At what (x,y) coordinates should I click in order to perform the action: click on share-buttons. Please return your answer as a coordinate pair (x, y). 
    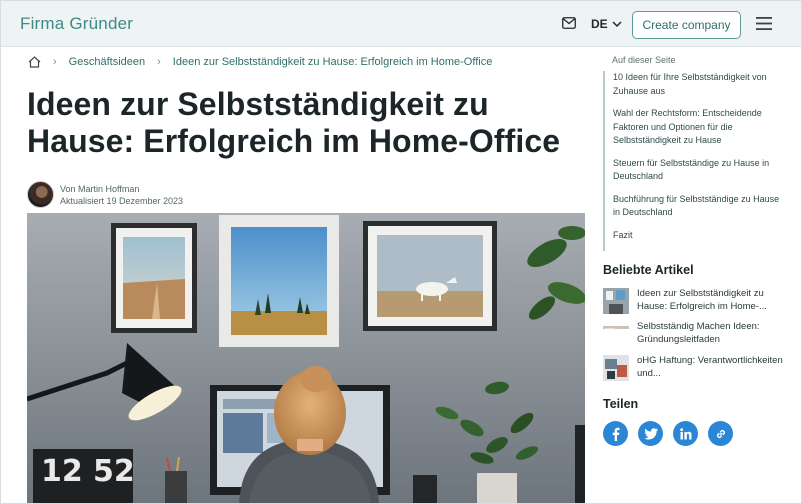
    Looking at the image, I should click on (668, 433).